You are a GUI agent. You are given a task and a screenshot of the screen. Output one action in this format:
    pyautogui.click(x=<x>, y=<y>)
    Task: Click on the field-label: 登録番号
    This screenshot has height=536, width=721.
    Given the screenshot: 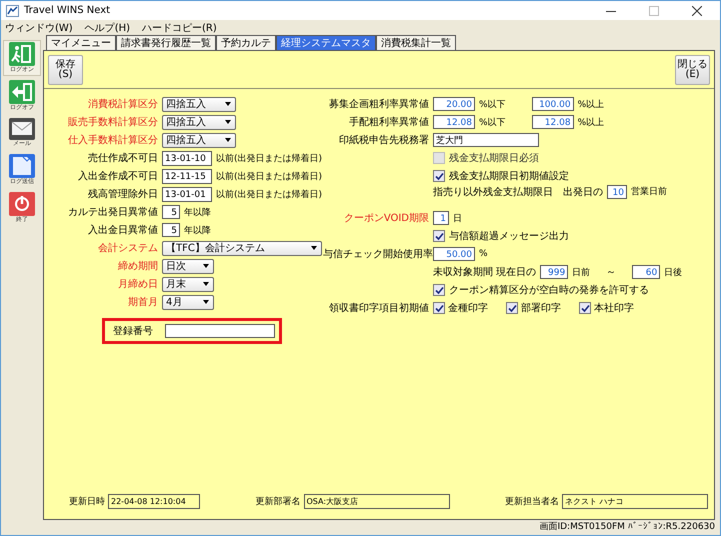 What is the action you would take?
    pyautogui.click(x=133, y=331)
    